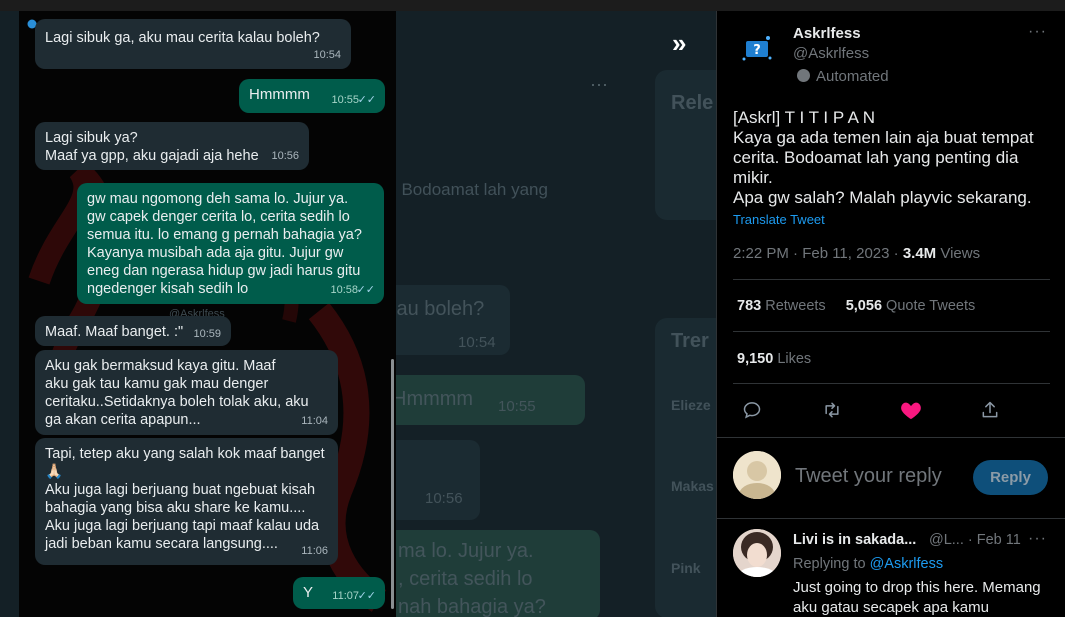  I want to click on bg-text: , Bodoamat lah yang, so click(470, 189).